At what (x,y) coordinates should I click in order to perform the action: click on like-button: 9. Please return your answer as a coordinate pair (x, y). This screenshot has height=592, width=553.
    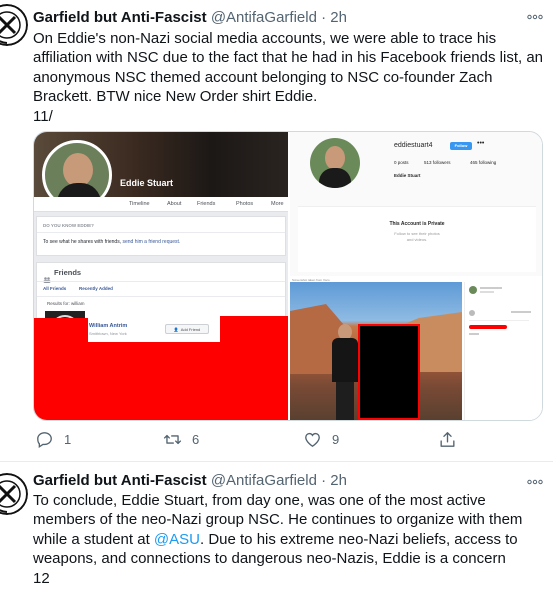
    Looking at the image, I should click on (321, 439).